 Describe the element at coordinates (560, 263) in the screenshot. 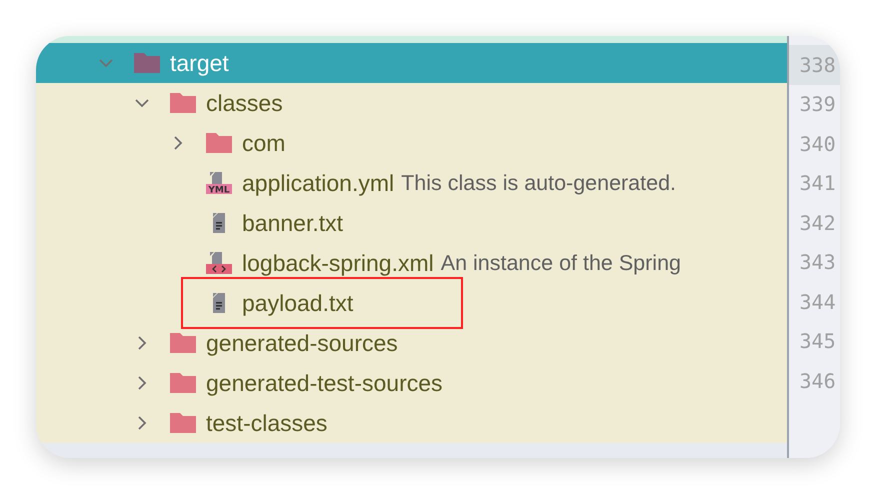

I see `file-description: An instance of the Spring` at that location.